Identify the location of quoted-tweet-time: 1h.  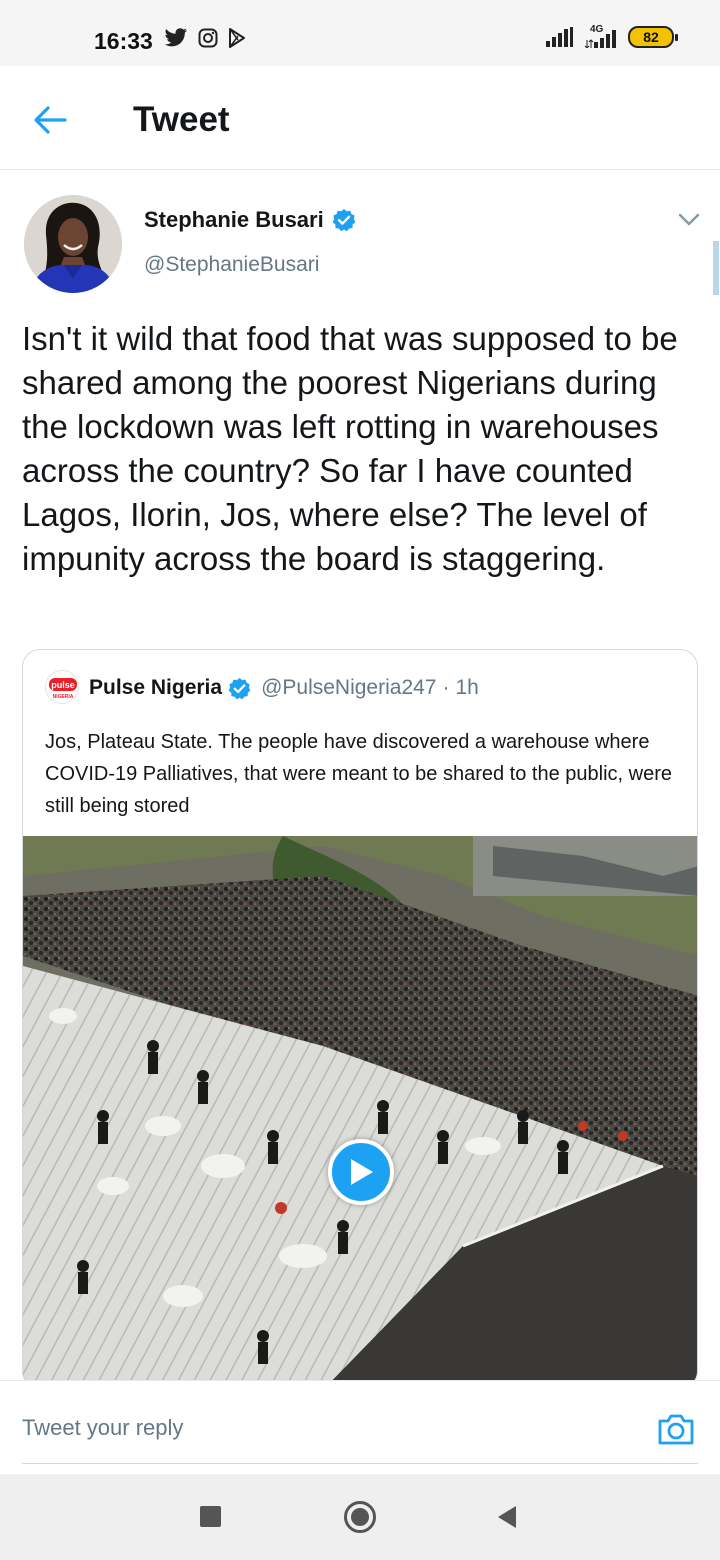
(467, 687).